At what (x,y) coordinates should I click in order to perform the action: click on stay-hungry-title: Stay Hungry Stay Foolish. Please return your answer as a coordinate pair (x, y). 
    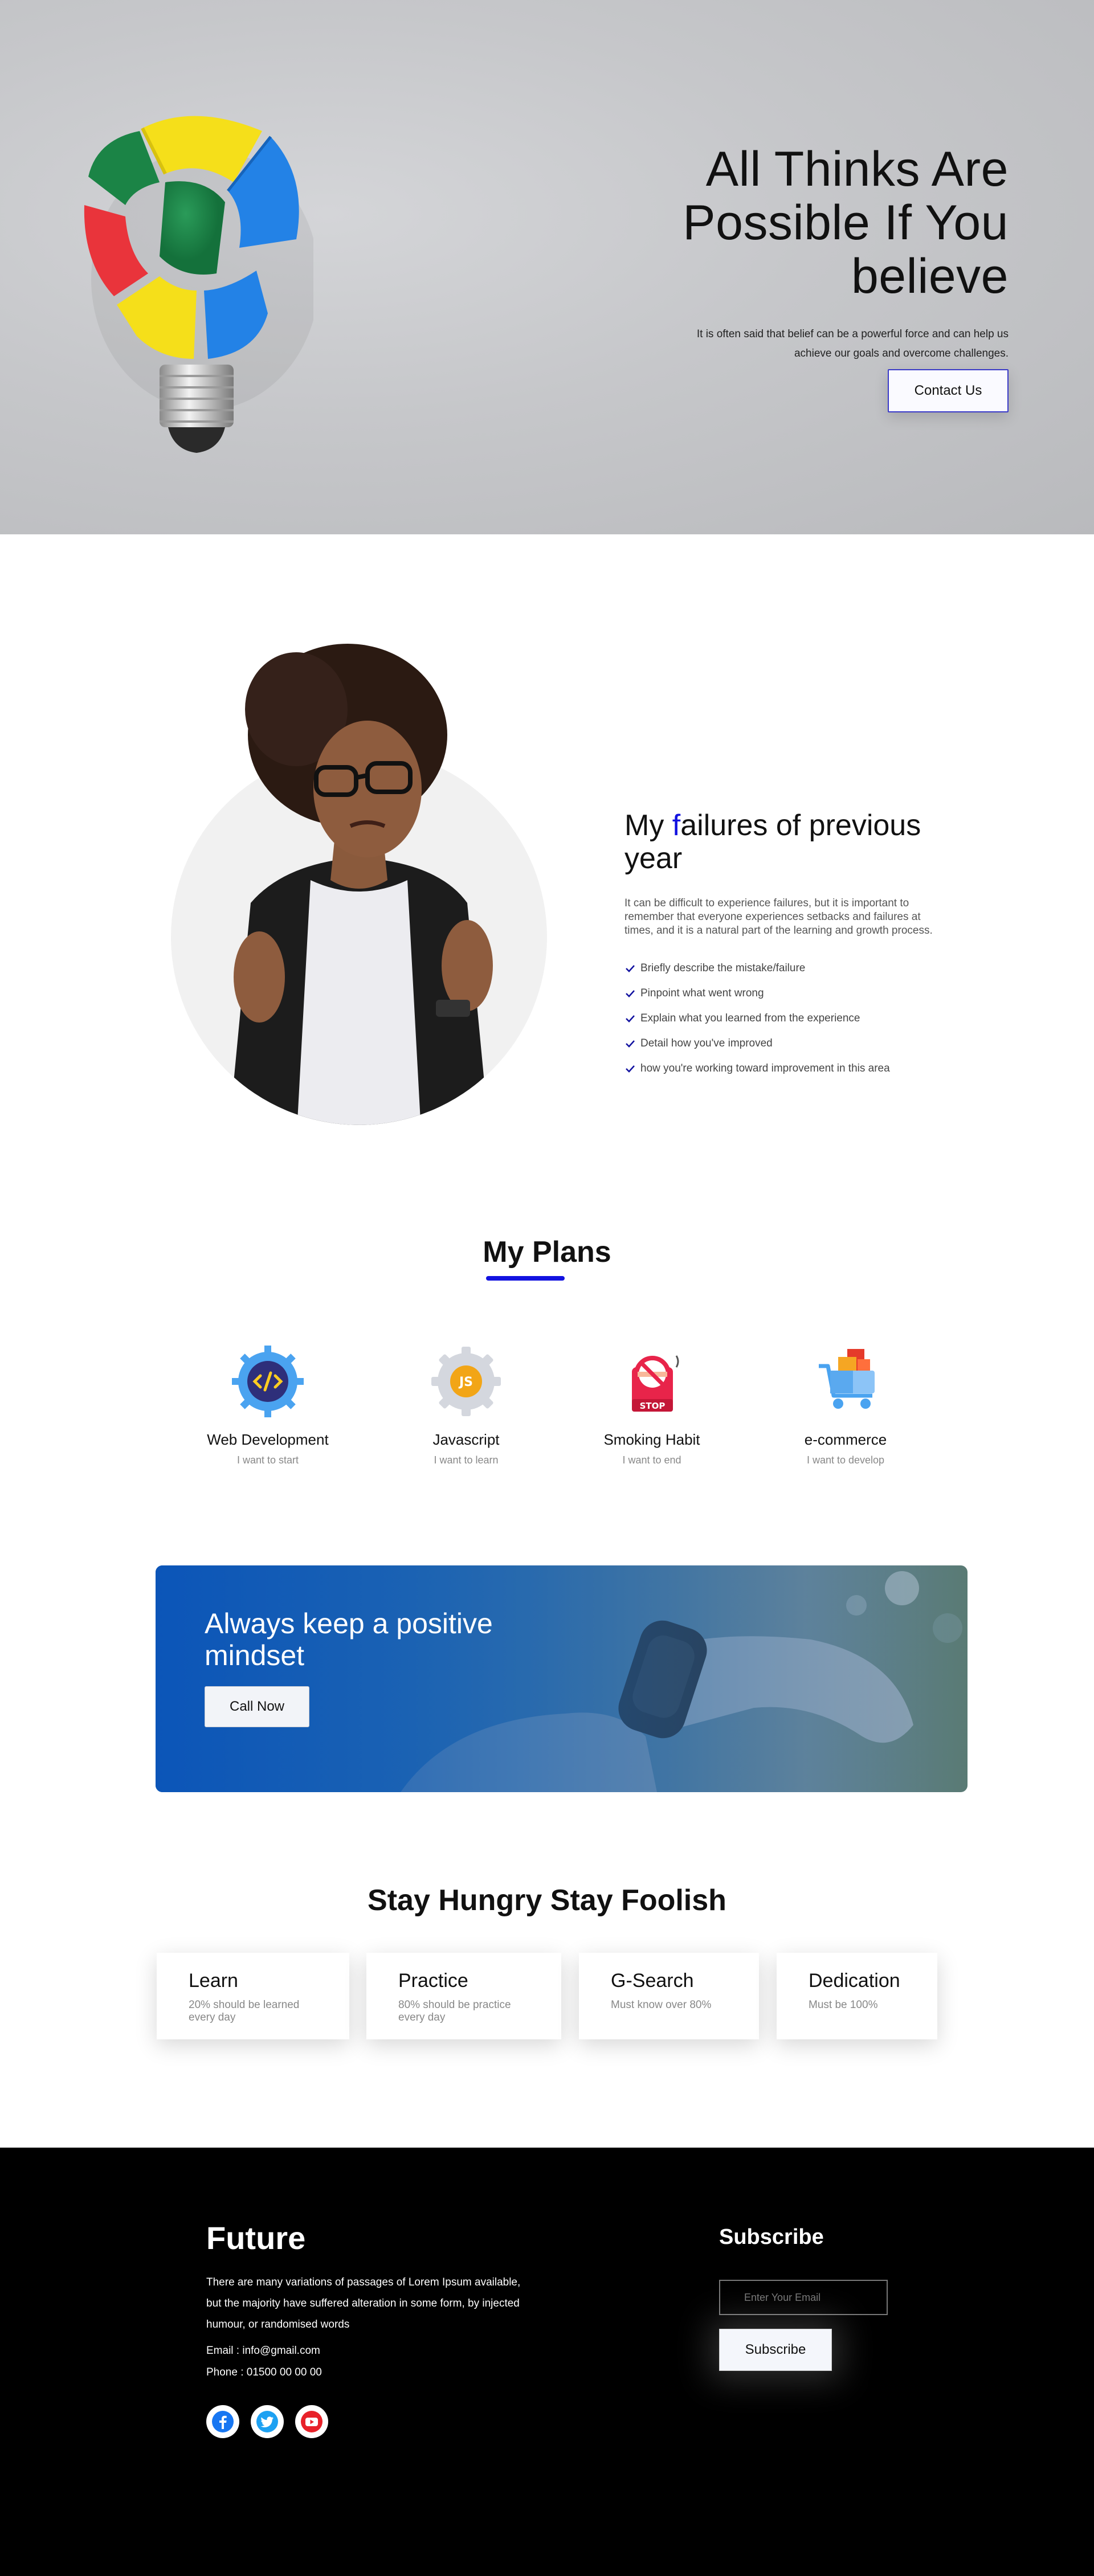
    Looking at the image, I should click on (547, 1900).